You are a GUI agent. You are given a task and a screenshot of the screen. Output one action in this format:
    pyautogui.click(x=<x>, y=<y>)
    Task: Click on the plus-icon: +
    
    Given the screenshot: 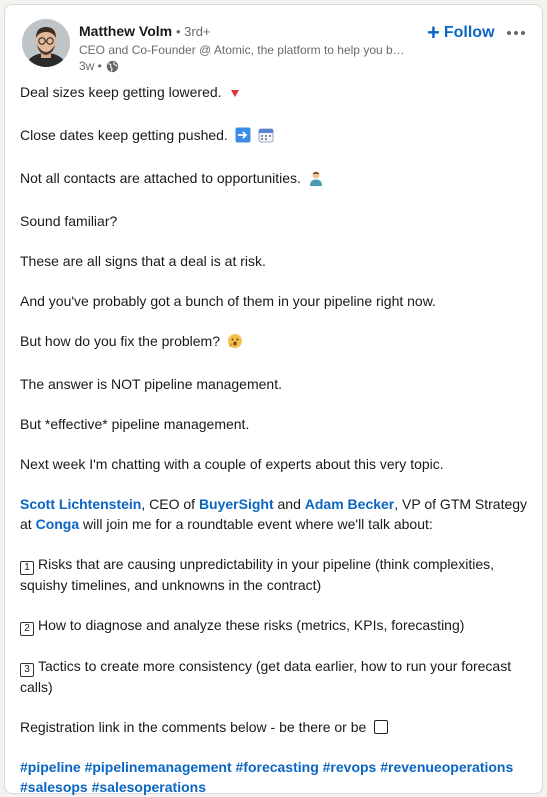 What is the action you would take?
    pyautogui.click(x=433, y=32)
    